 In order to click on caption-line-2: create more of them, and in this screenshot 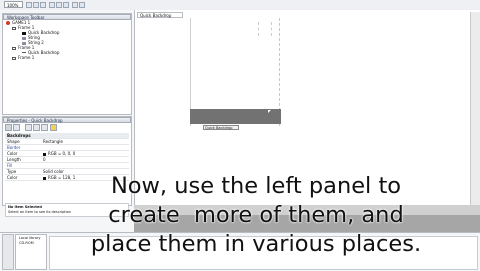, I will do `click(256, 215)`.